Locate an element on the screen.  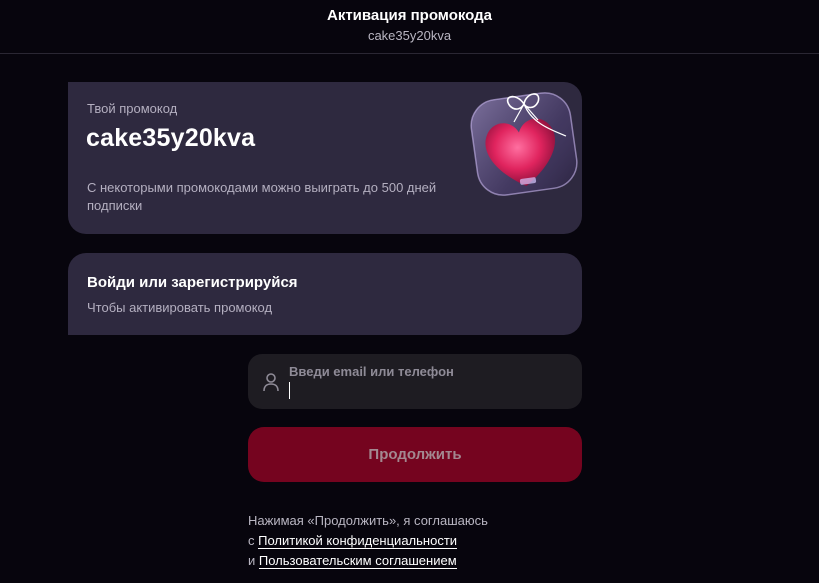
promo-label: Твой промокод is located at coordinates (132, 108).